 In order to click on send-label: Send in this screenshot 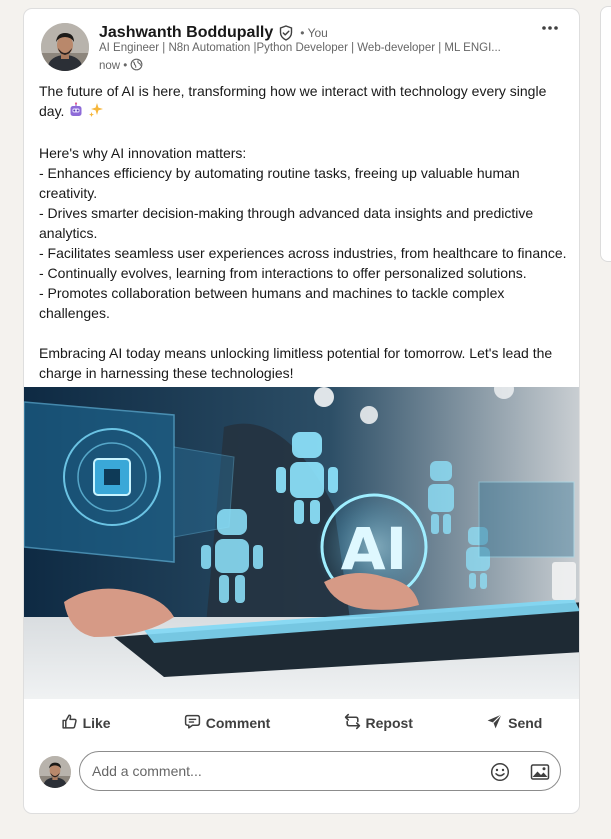, I will do `click(525, 723)`.